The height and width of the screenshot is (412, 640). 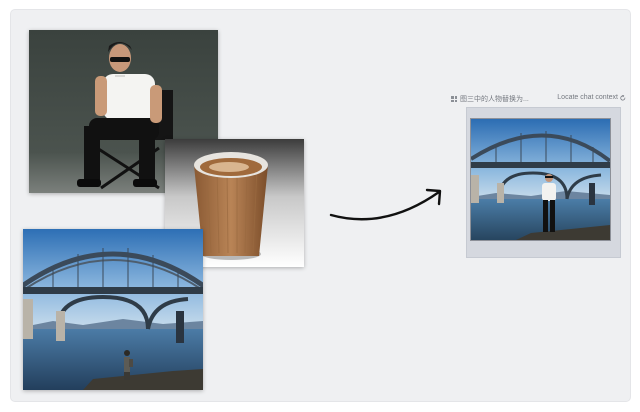 I want to click on grid-icon, so click(x=454, y=99).